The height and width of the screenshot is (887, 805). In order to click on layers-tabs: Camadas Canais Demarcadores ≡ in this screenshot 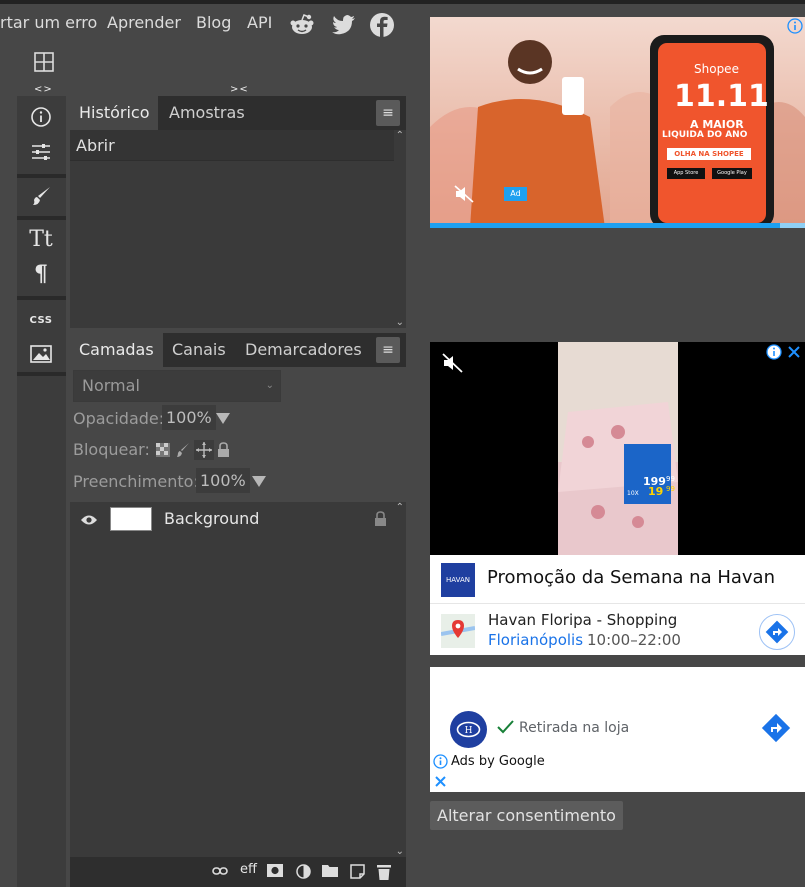, I will do `click(238, 350)`.